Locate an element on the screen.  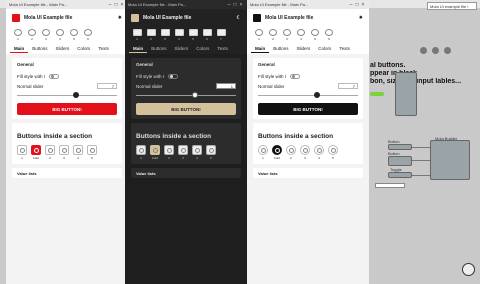
normal-slider-value-field: 1 is located at coordinates (226, 86).